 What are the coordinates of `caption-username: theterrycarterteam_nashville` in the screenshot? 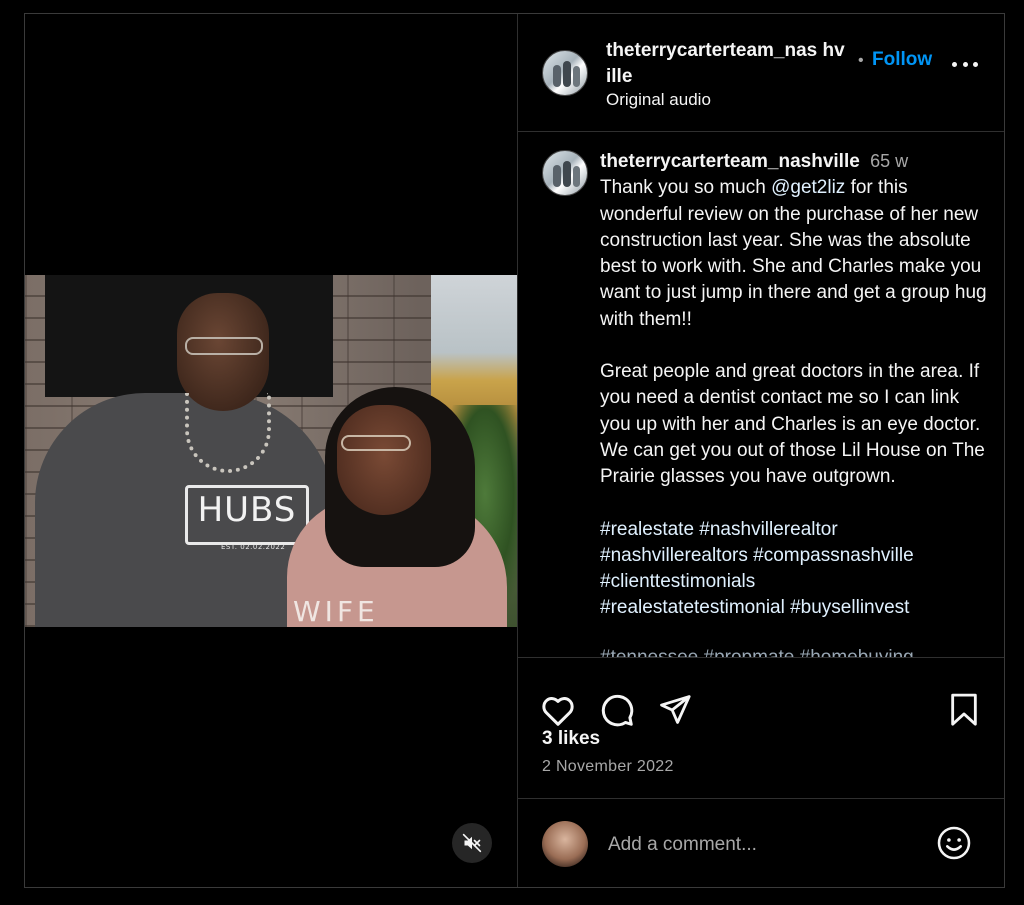 It's located at (730, 161).